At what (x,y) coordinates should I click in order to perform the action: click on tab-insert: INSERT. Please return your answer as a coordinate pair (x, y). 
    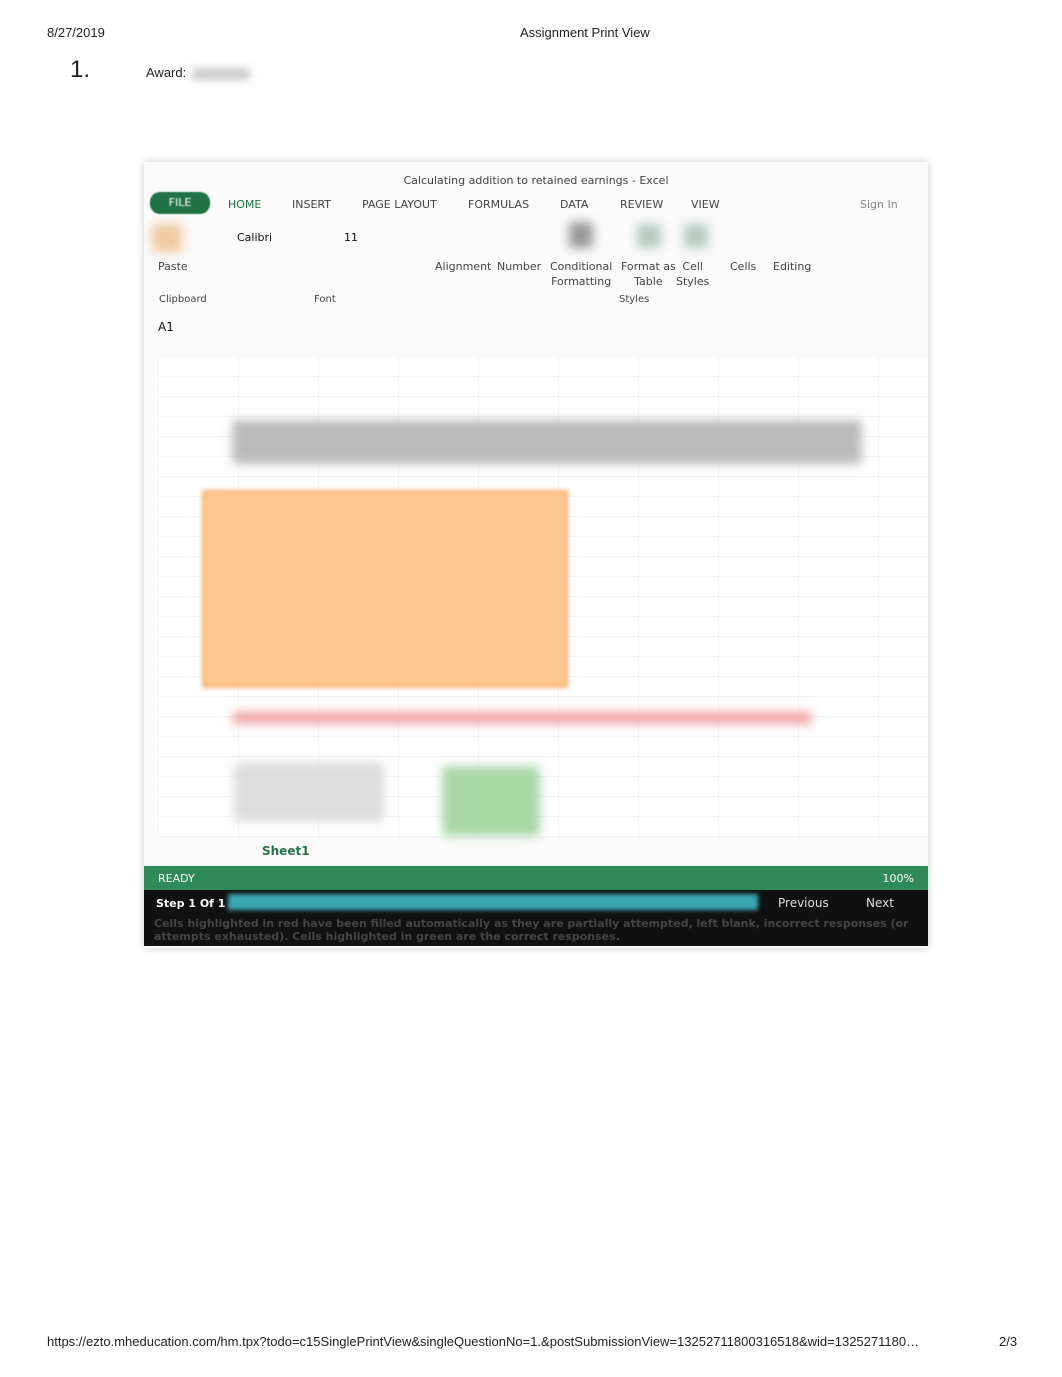
    Looking at the image, I should click on (311, 204).